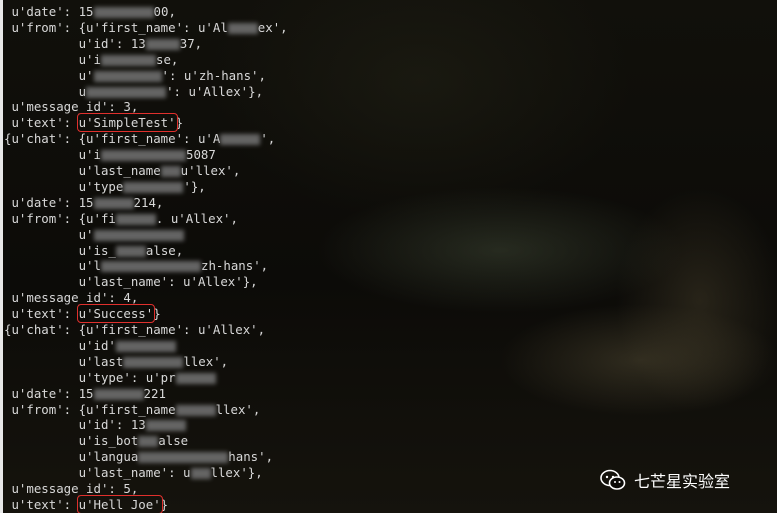 Image resolution: width=777 pixels, height=513 pixels. I want to click on line-text: u'is_bot, so click(71, 441).